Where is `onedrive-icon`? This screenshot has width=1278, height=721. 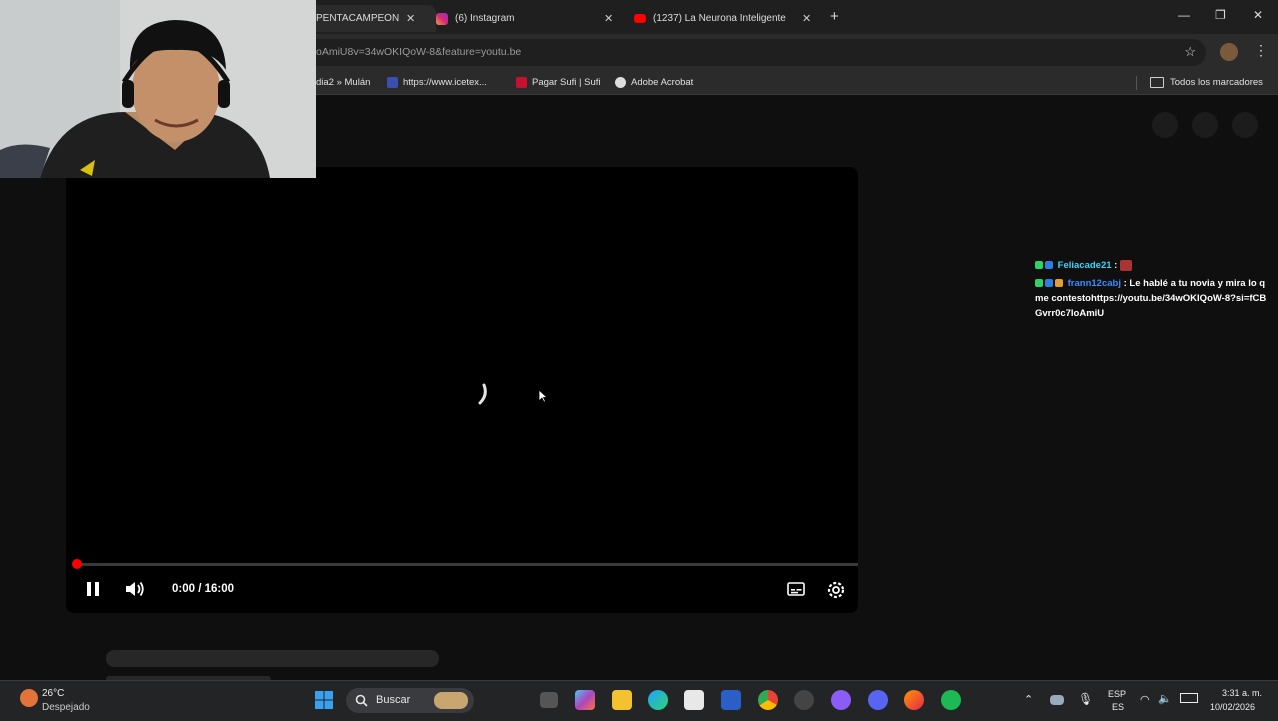 onedrive-icon is located at coordinates (1057, 700).